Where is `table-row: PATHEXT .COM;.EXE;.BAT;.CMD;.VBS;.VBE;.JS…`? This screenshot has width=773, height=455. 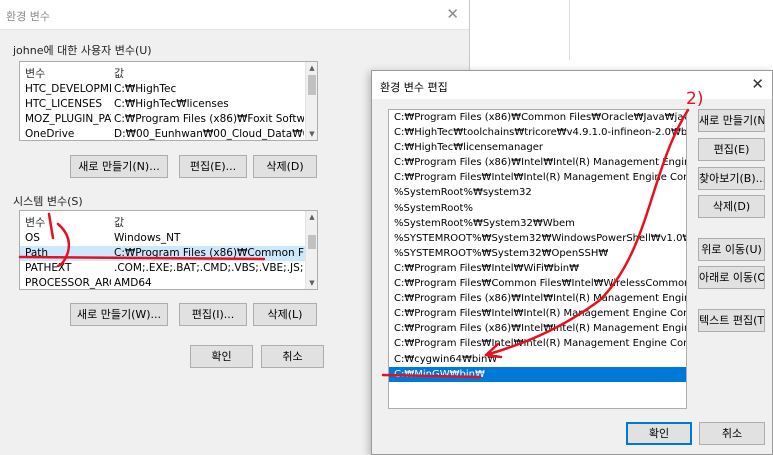 table-row: PATHEXT .COM;.EXE;.BAT;.CMD;.VBS;.VBE;.JS… is located at coordinates (168, 268).